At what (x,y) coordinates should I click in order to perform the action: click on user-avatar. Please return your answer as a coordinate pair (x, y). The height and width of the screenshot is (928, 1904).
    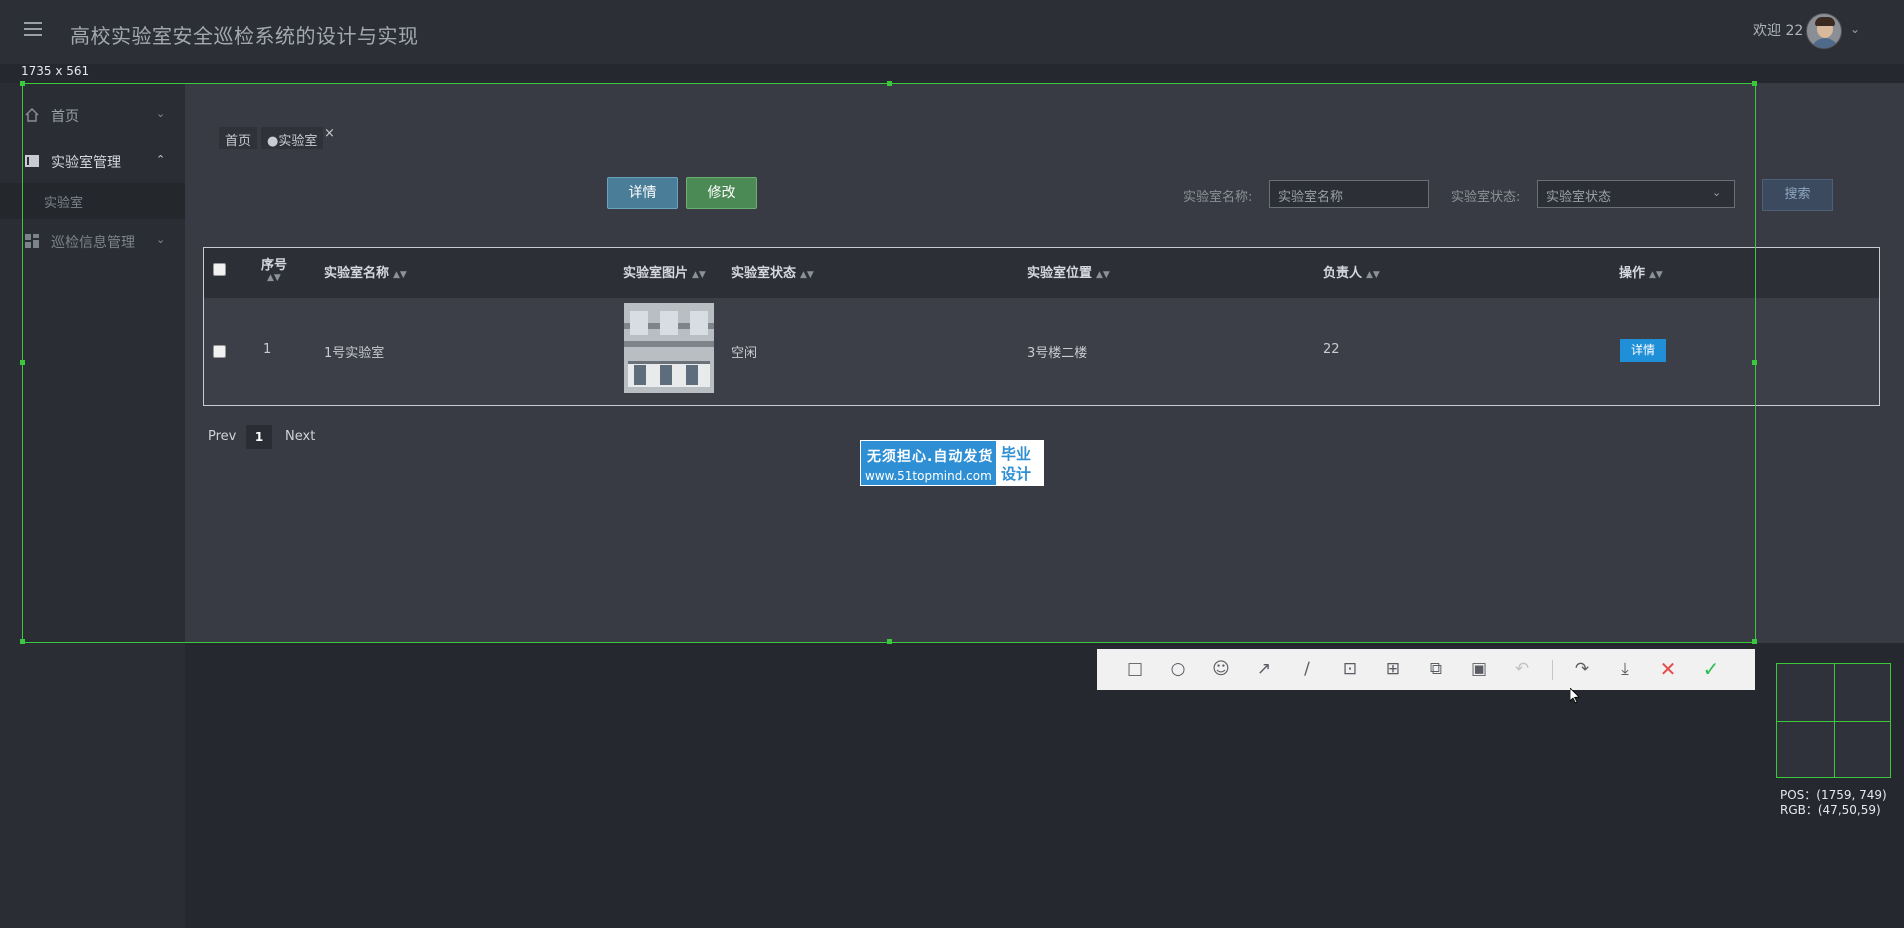
    Looking at the image, I should click on (1824, 31).